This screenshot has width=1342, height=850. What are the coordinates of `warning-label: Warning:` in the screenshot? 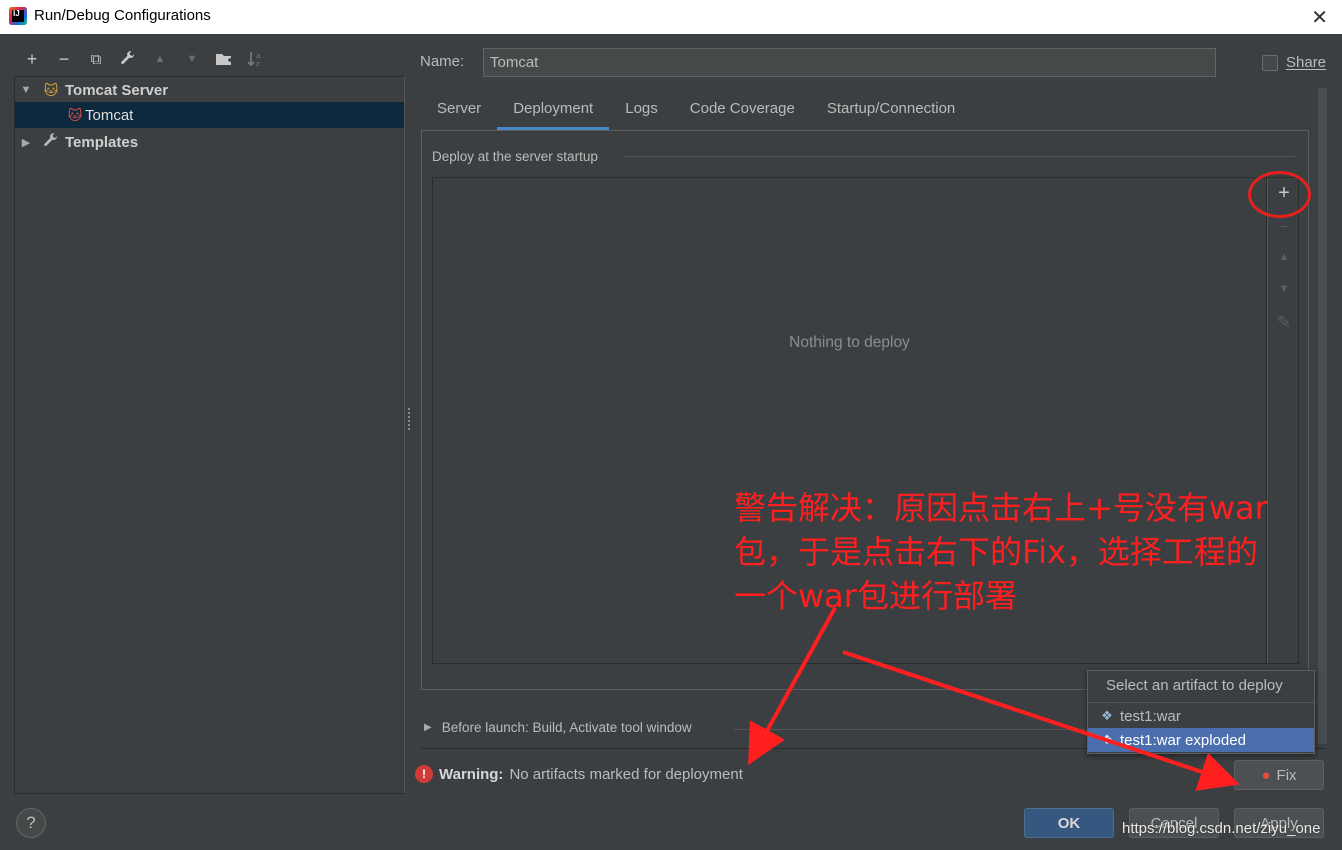 It's located at (471, 774).